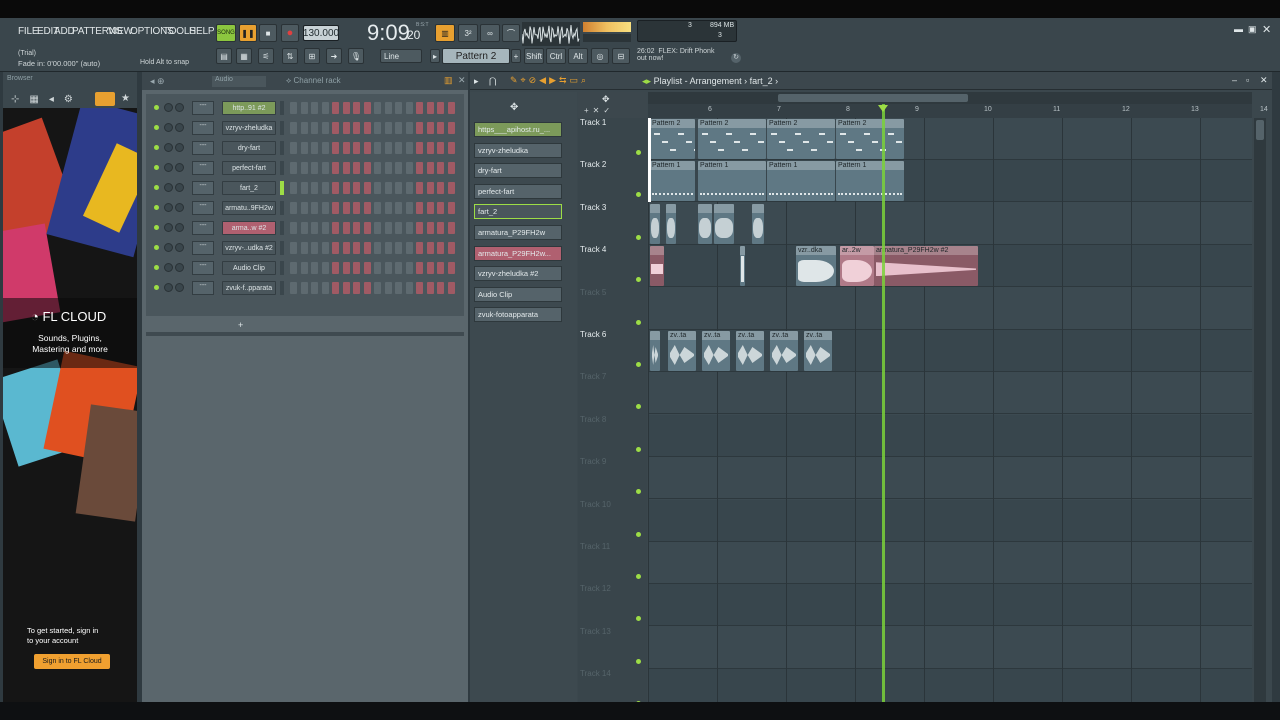  Describe the element at coordinates (202, 31) in the screenshot. I see `menu-help: HELP` at that location.